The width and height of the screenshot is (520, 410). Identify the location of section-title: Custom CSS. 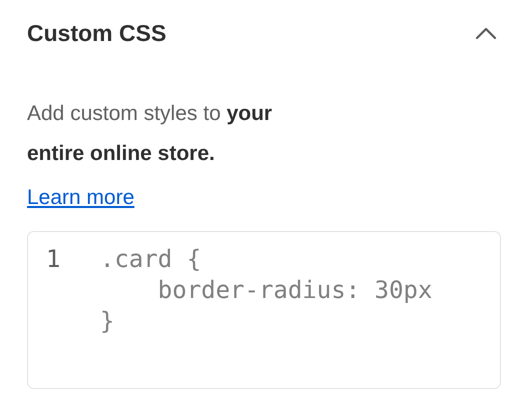
(96, 33).